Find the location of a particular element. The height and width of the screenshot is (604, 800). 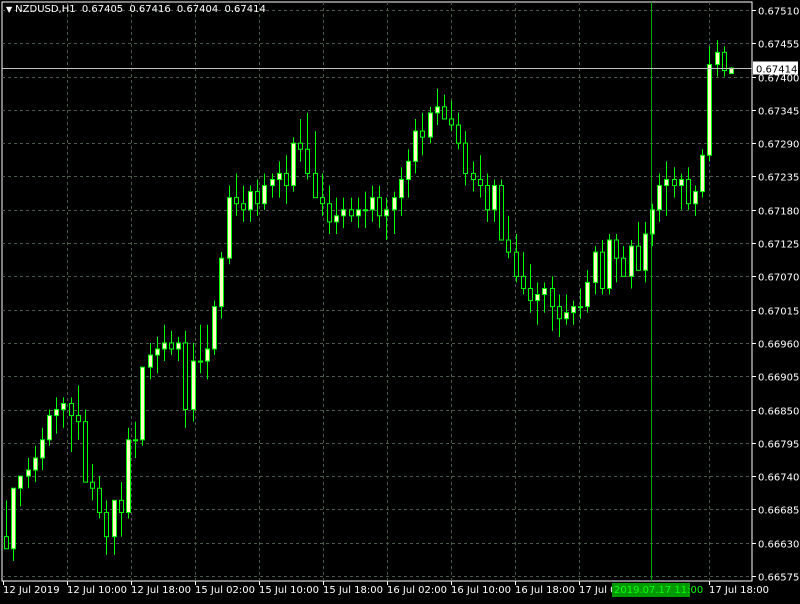

x-tick-label: 15 Jul 18:00 is located at coordinates (353, 590).